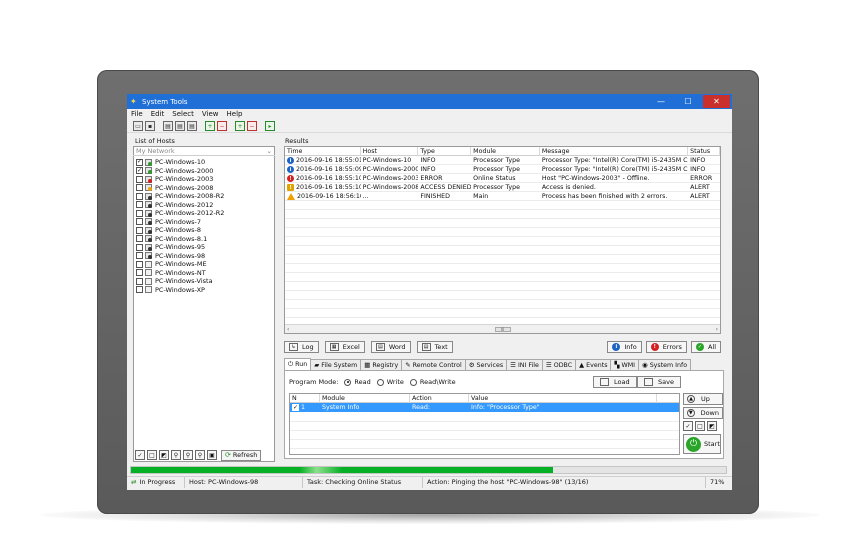 This screenshot has width=860, height=552. I want to click on col-type: Type, so click(445, 151).